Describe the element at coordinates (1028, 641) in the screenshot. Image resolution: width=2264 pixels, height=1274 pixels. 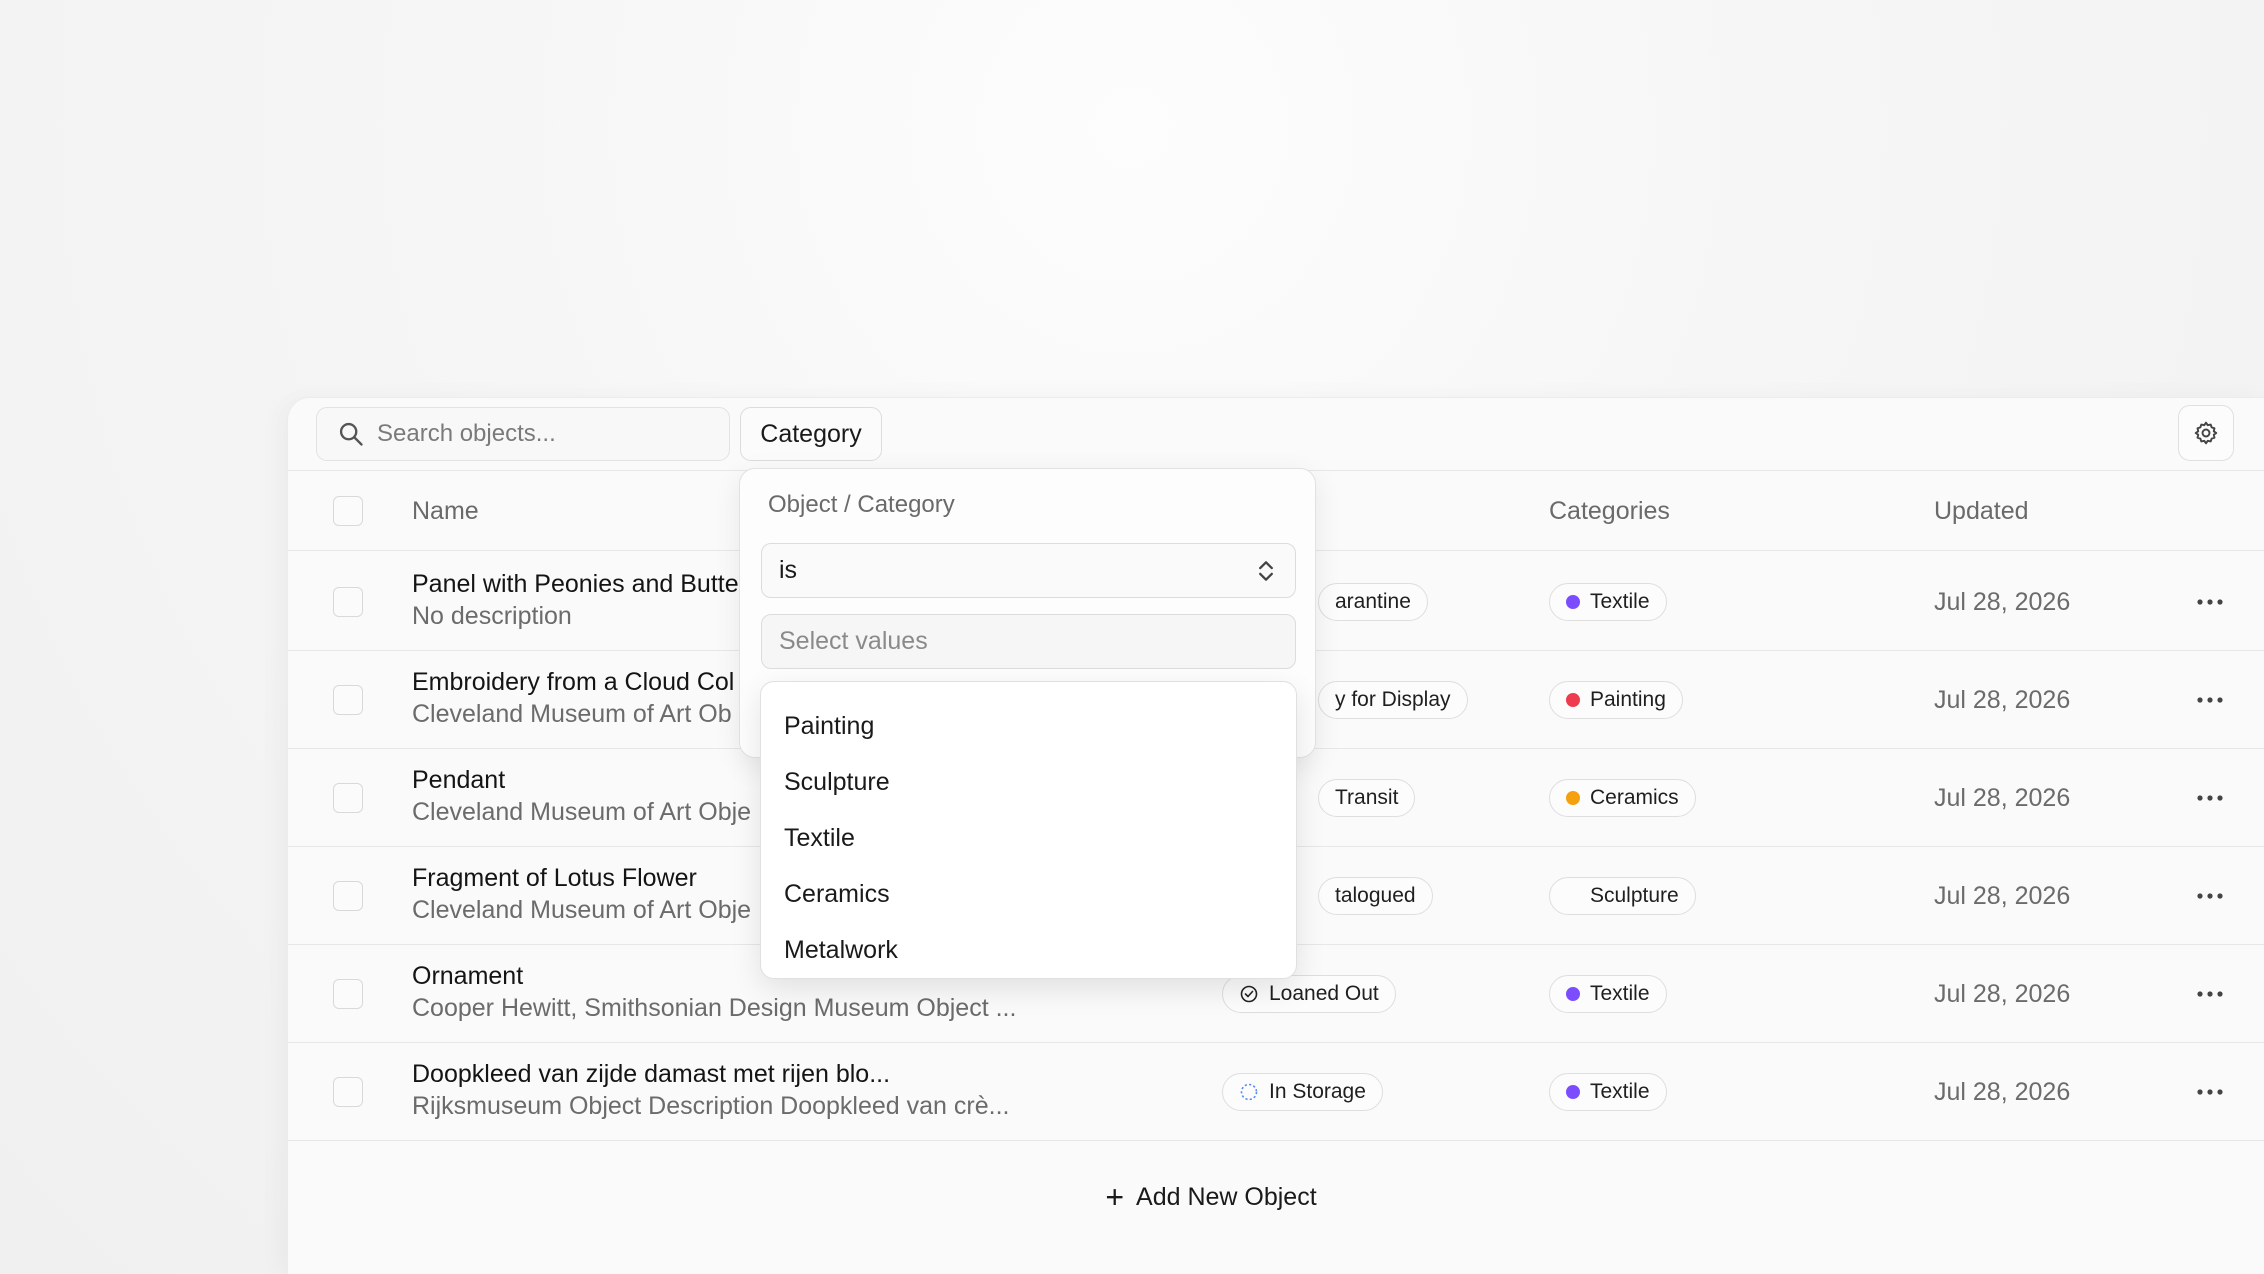
I see `select-values-input` at that location.